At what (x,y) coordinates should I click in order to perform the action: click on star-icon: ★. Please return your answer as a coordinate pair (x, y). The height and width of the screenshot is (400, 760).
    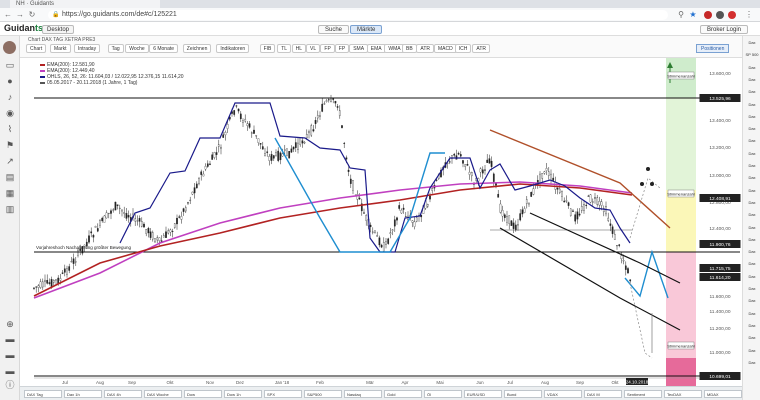
    Looking at the image, I should click on (693, 15).